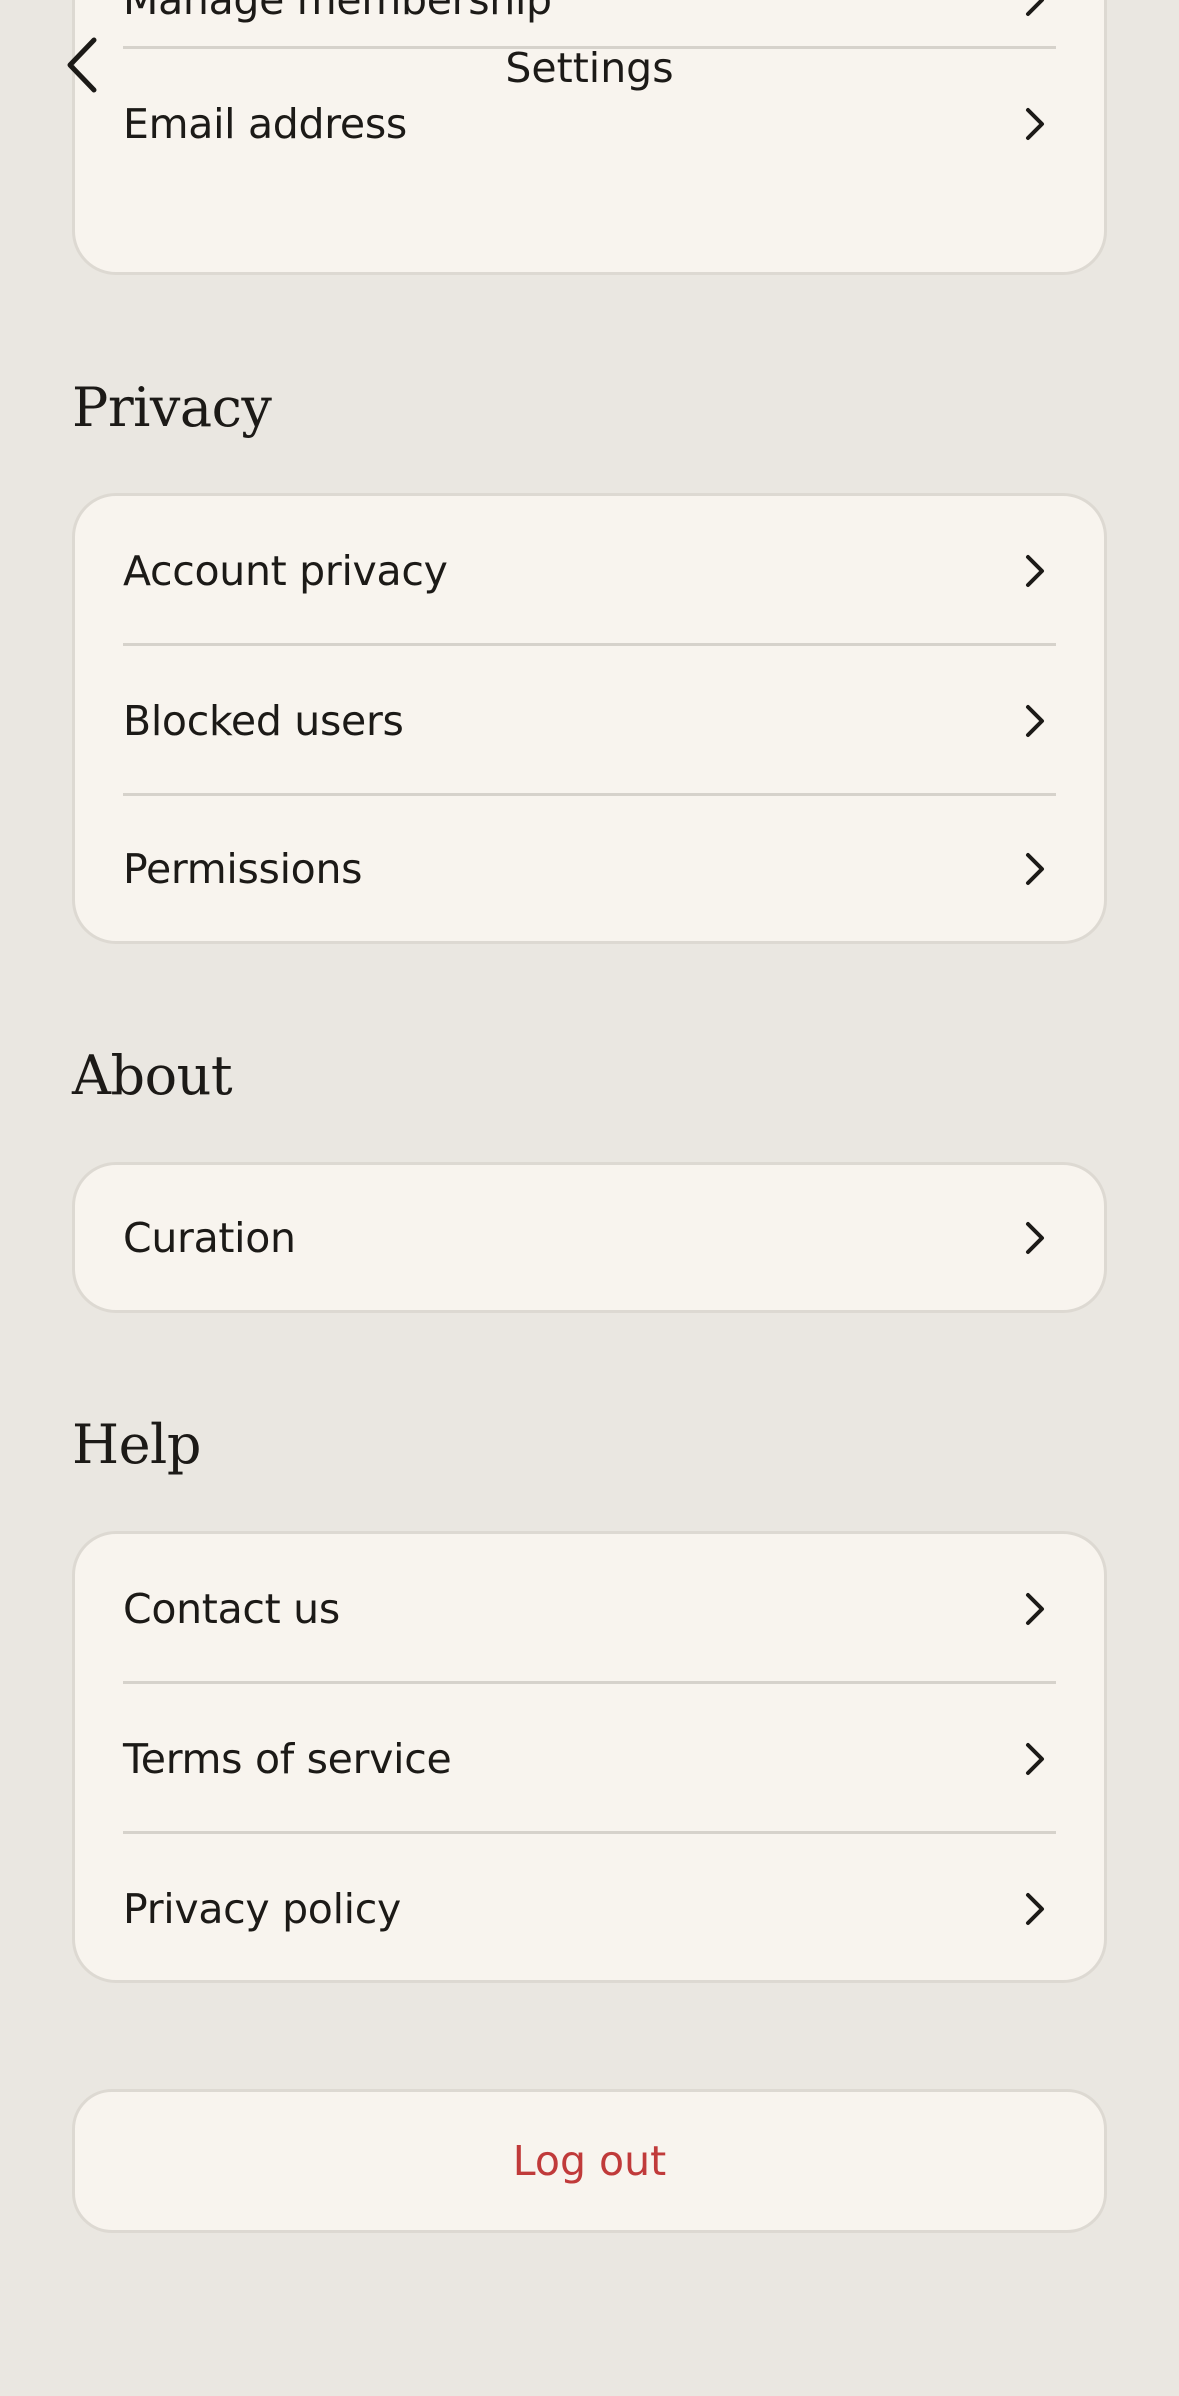  What do you see at coordinates (589, 869) in the screenshot?
I see `row-permissions: Permissions` at bounding box center [589, 869].